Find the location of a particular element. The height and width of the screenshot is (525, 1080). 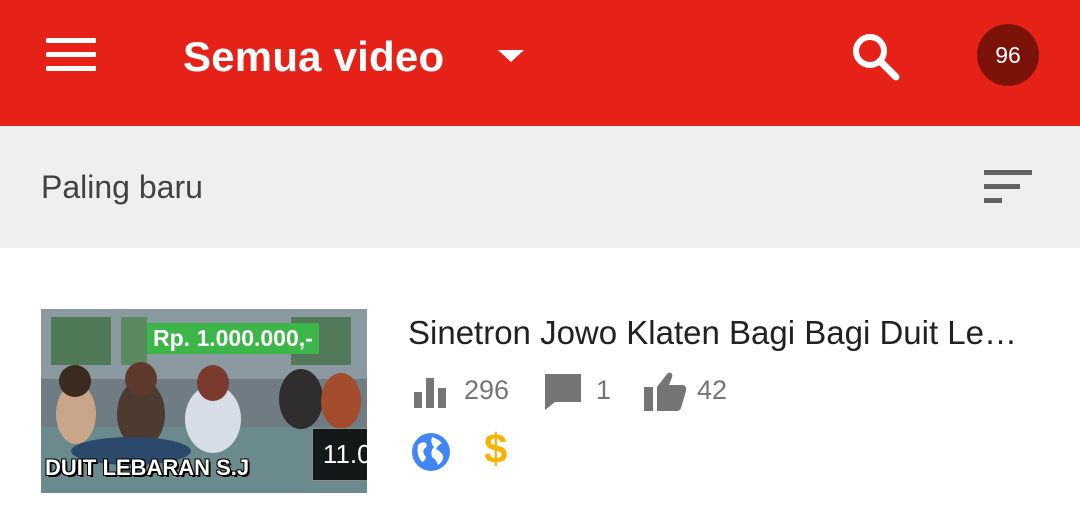

views-count: 296 is located at coordinates (487, 390).